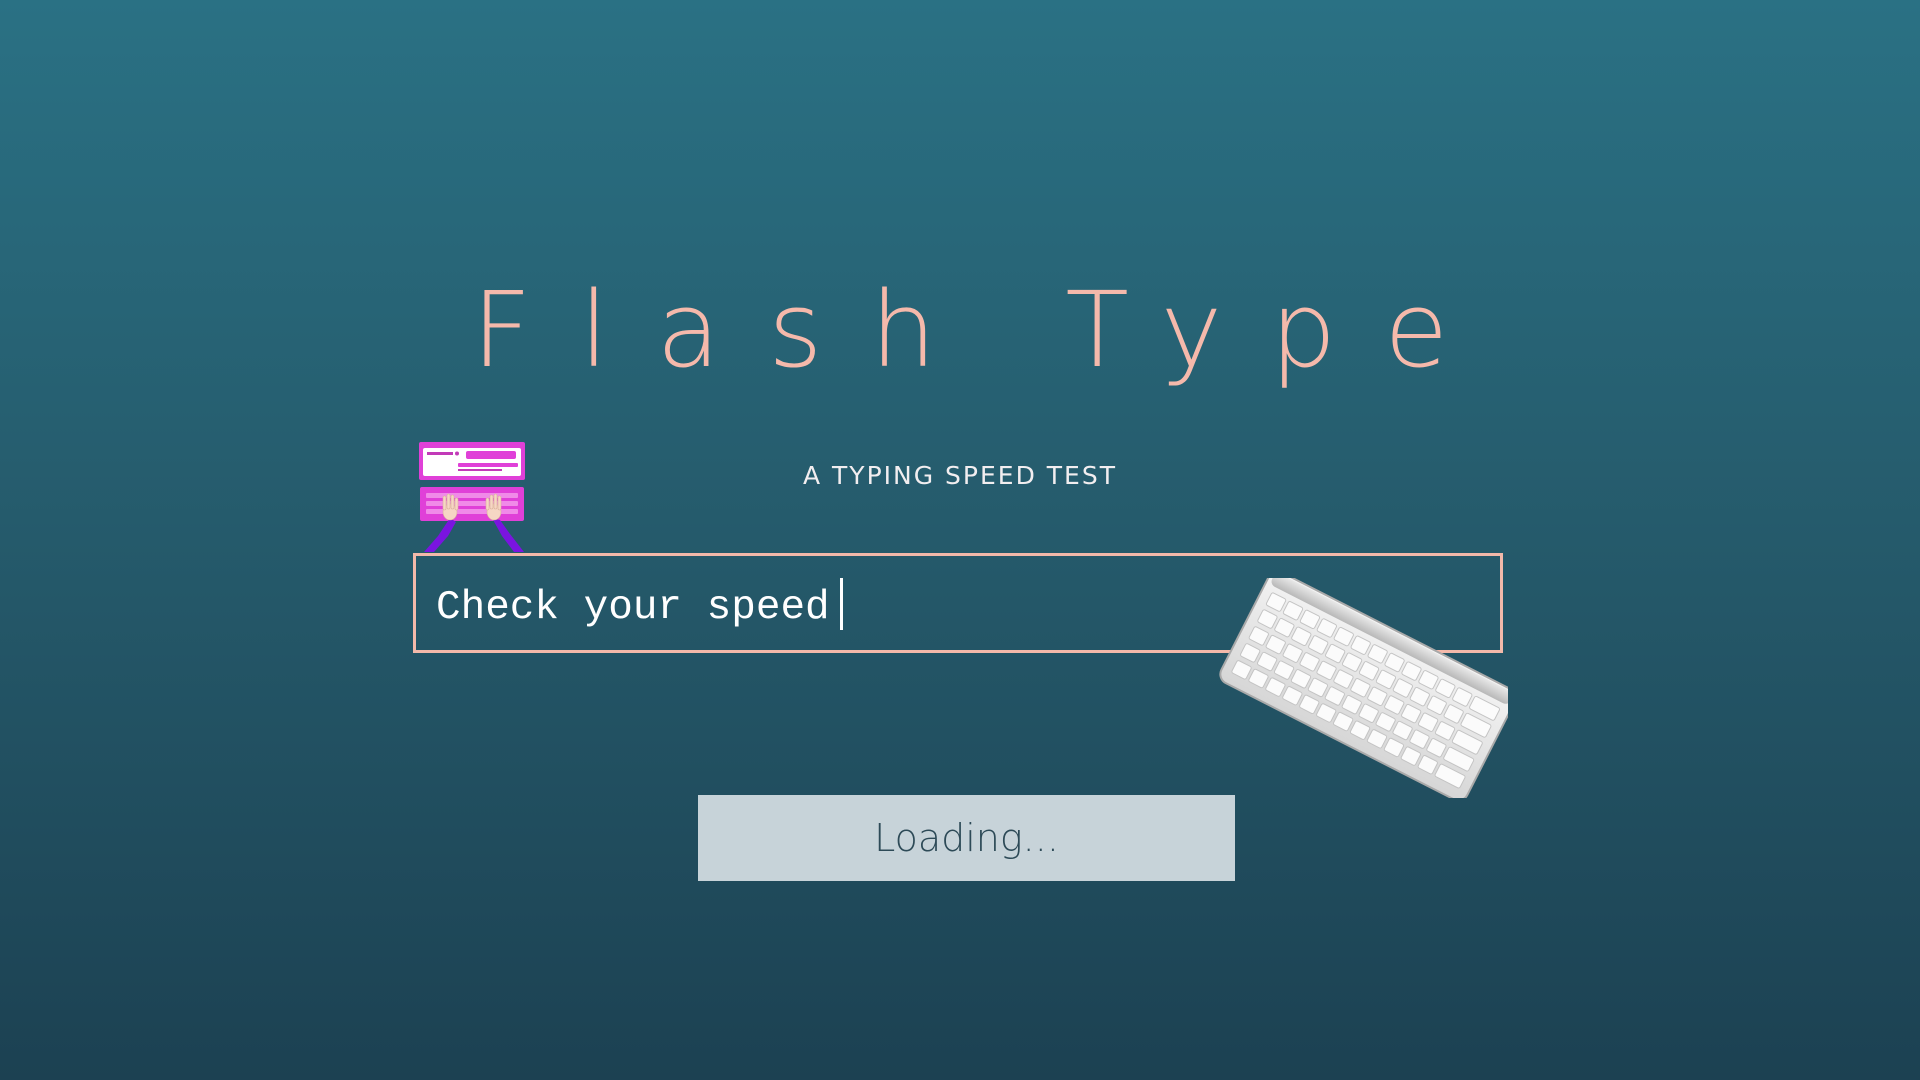  Describe the element at coordinates (472, 497) in the screenshot. I see `laptop-typing-hands-icon` at that location.